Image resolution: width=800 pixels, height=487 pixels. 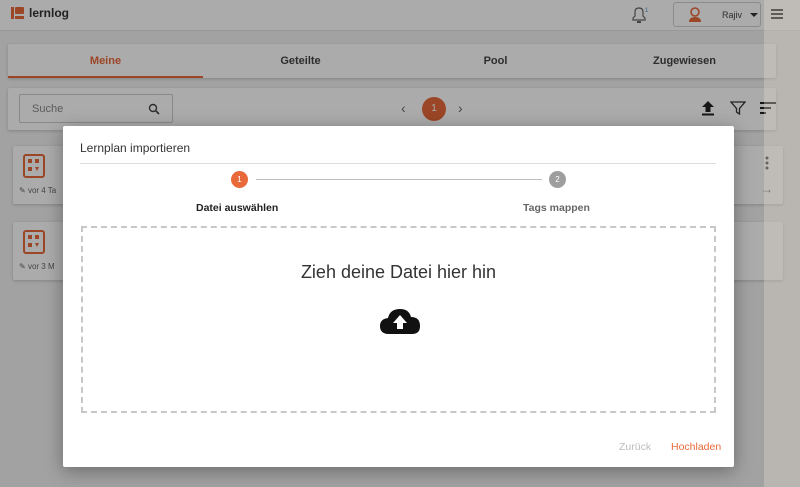 I want to click on step-2-label: Tags mappen, so click(x=556, y=208).